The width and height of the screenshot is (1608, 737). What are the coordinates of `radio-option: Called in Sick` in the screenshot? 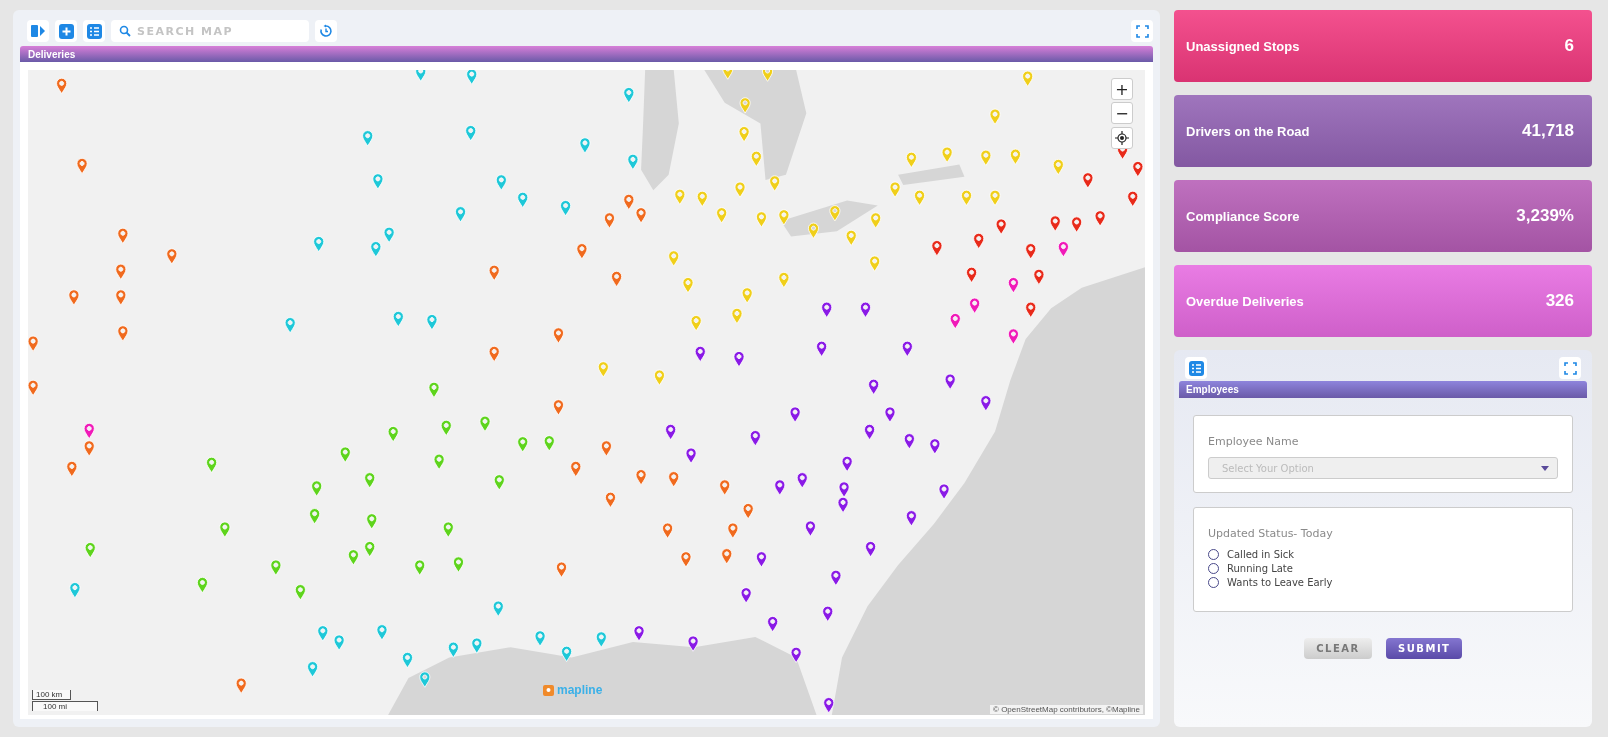 It's located at (1251, 554).